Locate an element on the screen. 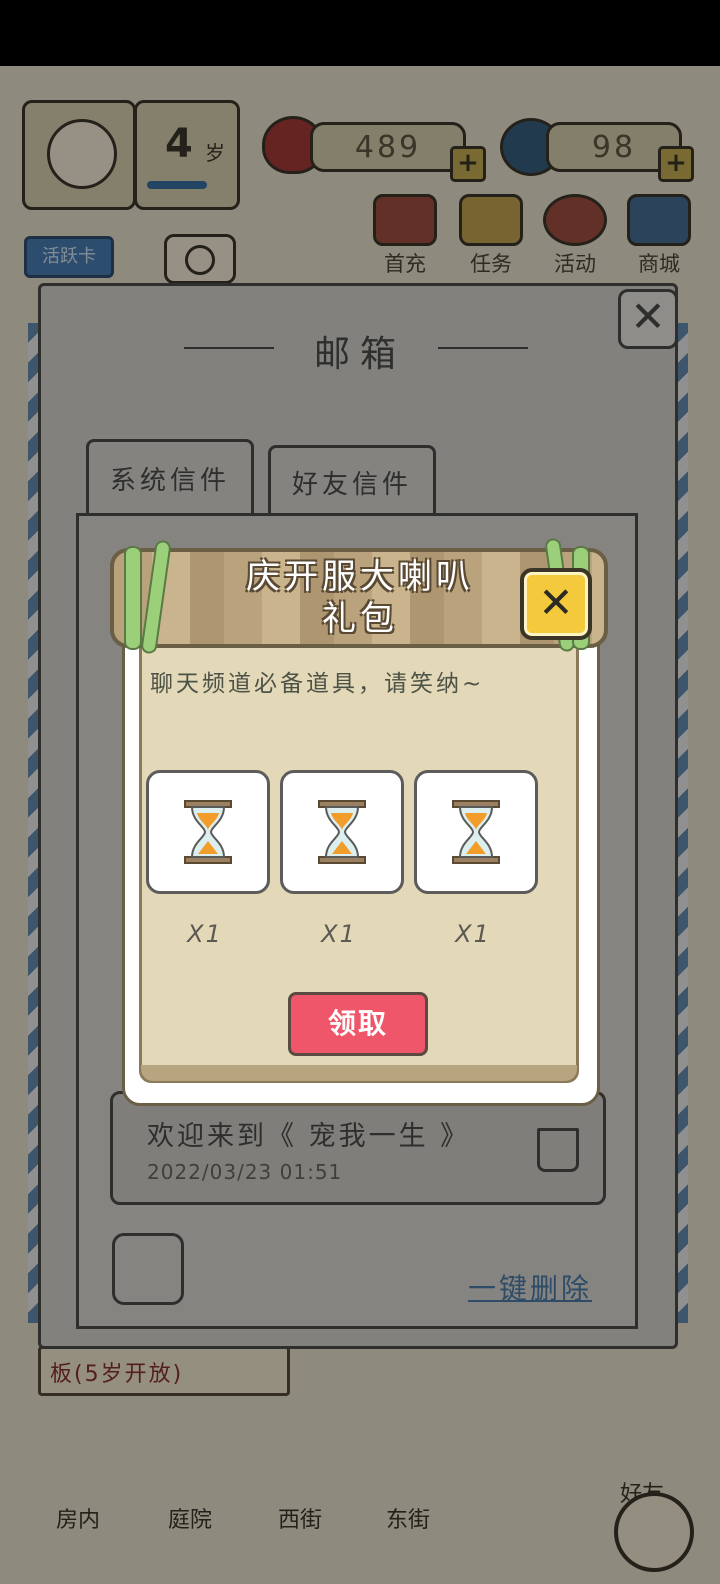  hamster-icon is located at coordinates (82, 154).